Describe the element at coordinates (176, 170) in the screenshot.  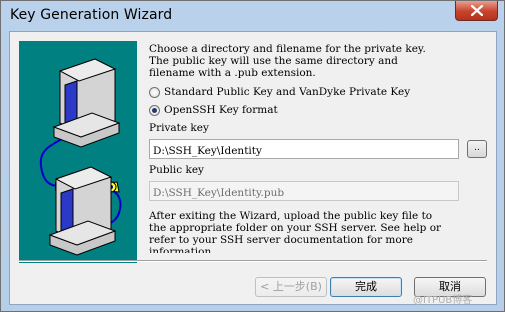
I see `public-key-label: Public key` at that location.